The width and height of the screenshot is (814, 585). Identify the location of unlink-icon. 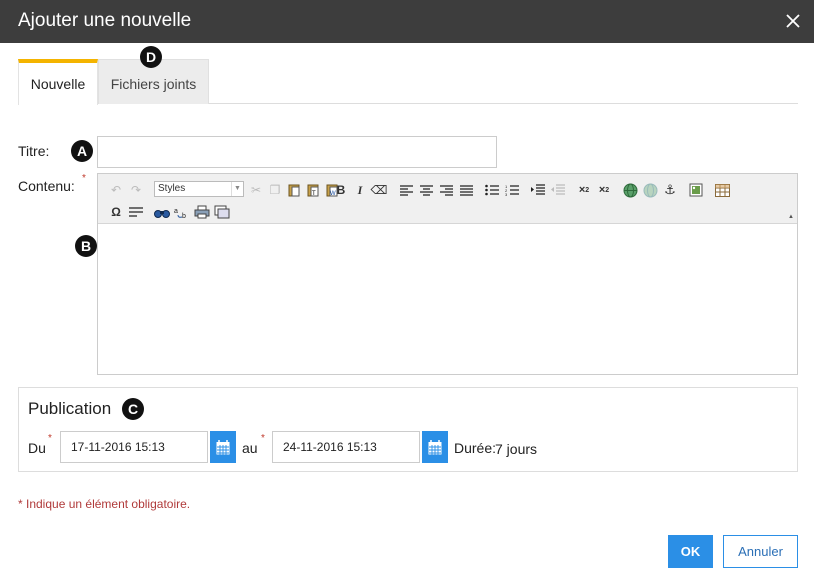
(650, 190).